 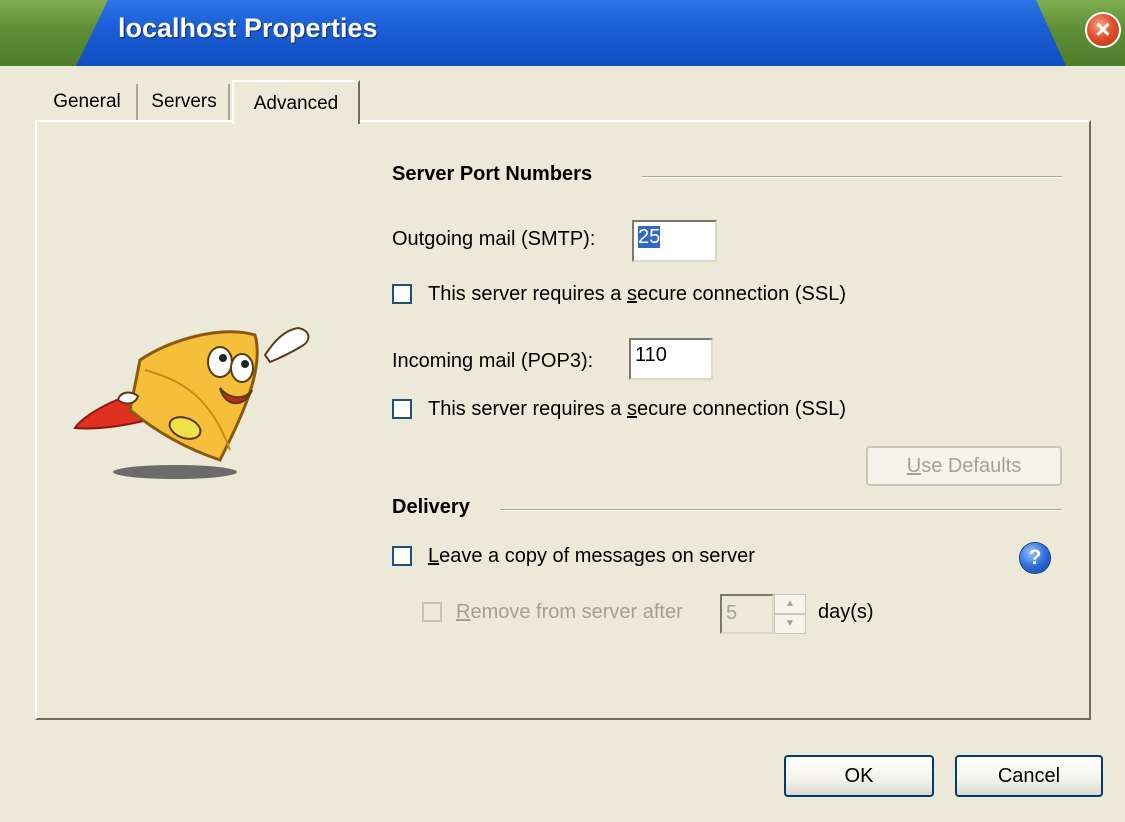 What do you see at coordinates (562, 33) in the screenshot?
I see `title-bar: localhost Properties ×` at bounding box center [562, 33].